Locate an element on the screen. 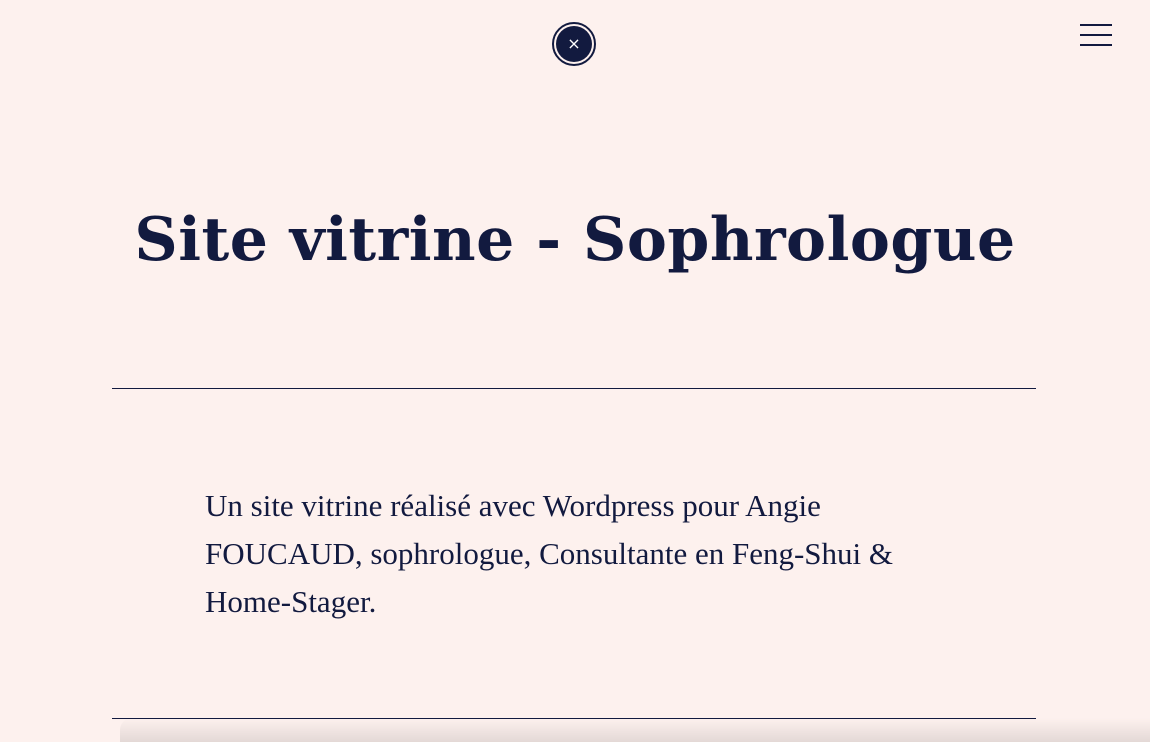 The height and width of the screenshot is (742, 1150). panel-shadow is located at coordinates (635, 730).